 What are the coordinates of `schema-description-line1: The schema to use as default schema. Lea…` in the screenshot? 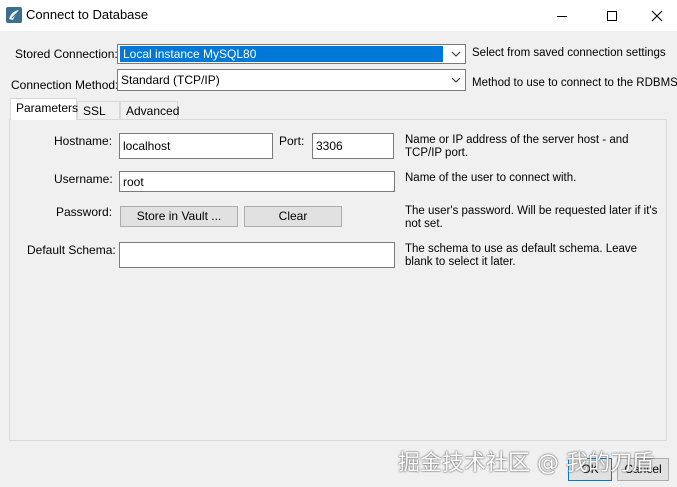 It's located at (521, 249).